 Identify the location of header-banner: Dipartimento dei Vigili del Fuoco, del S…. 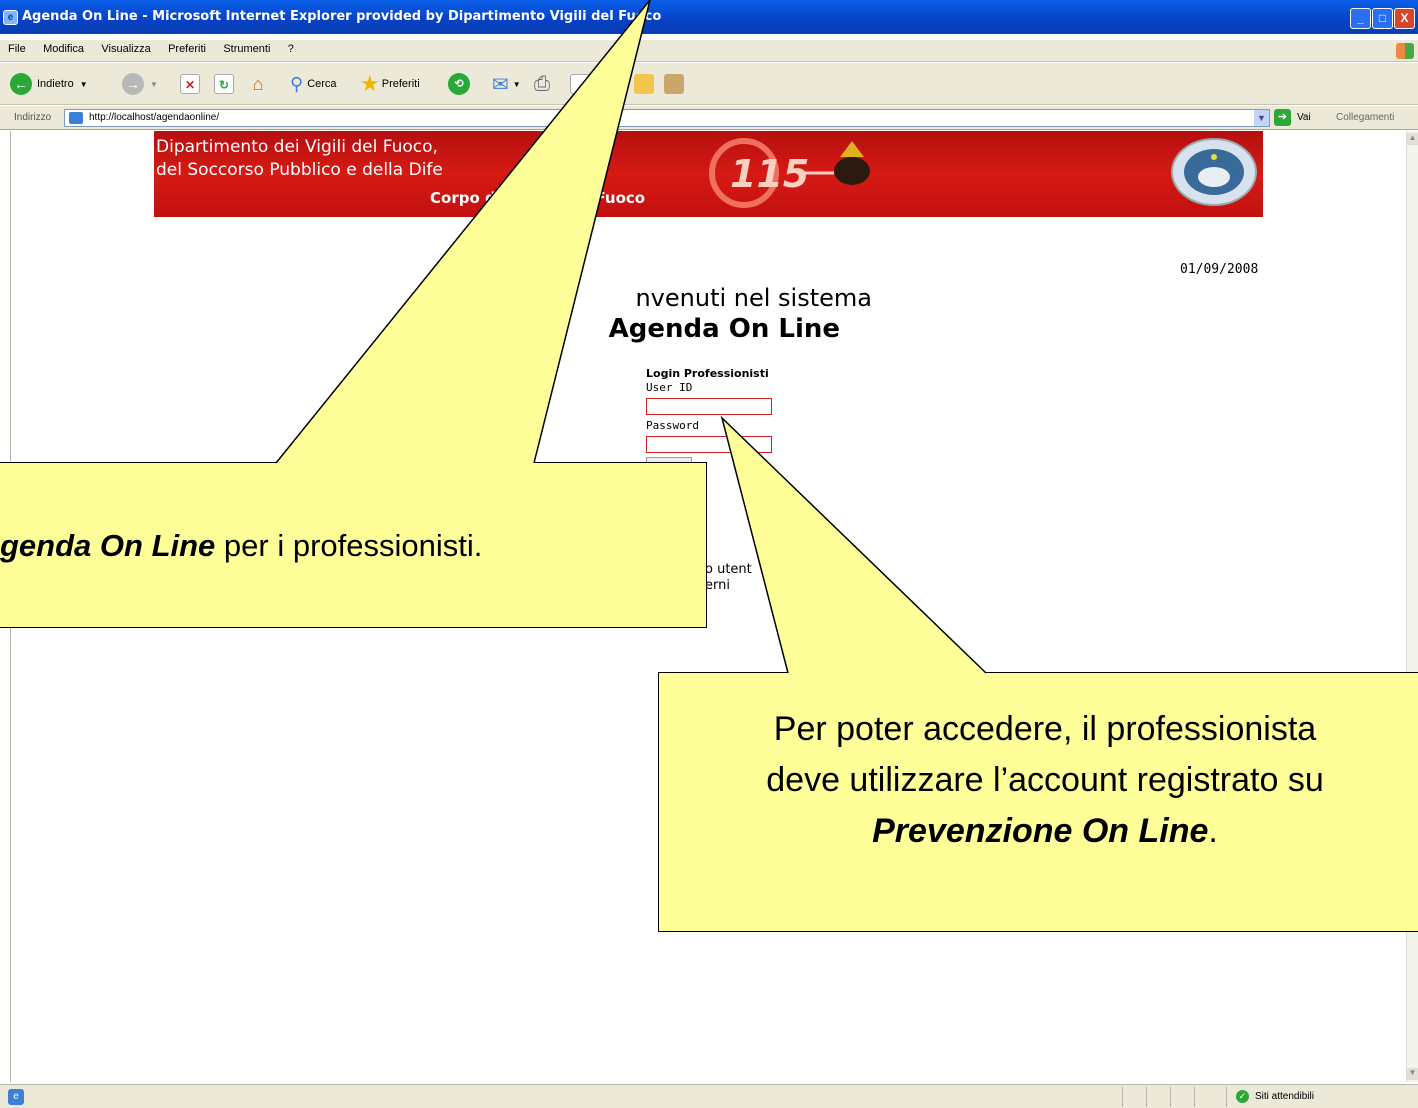
(708, 174).